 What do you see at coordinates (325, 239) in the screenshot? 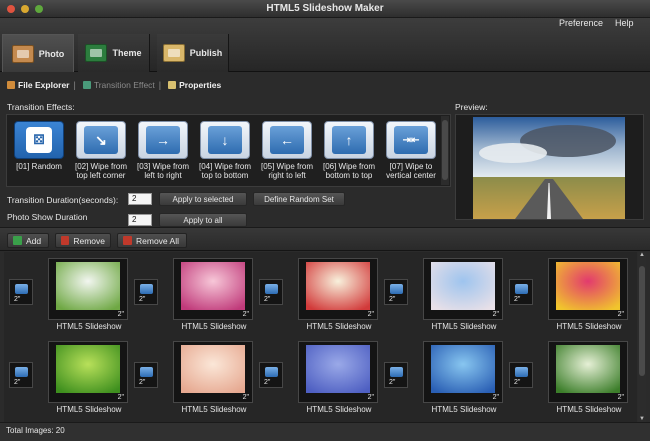
I see `photo-toolbar: Add Remove Remove All` at bounding box center [325, 239].